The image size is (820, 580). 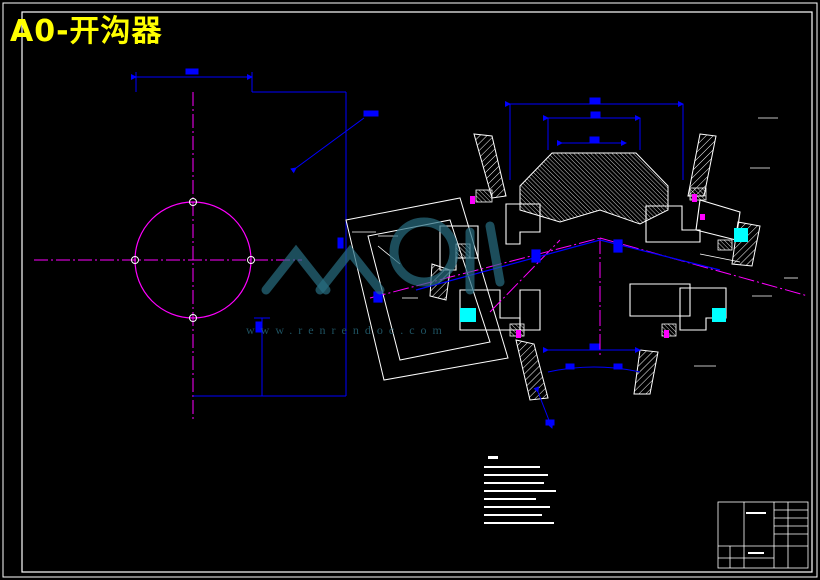 What do you see at coordinates (587, 386) in the screenshot?
I see `bottom-dimensions` at bounding box center [587, 386].